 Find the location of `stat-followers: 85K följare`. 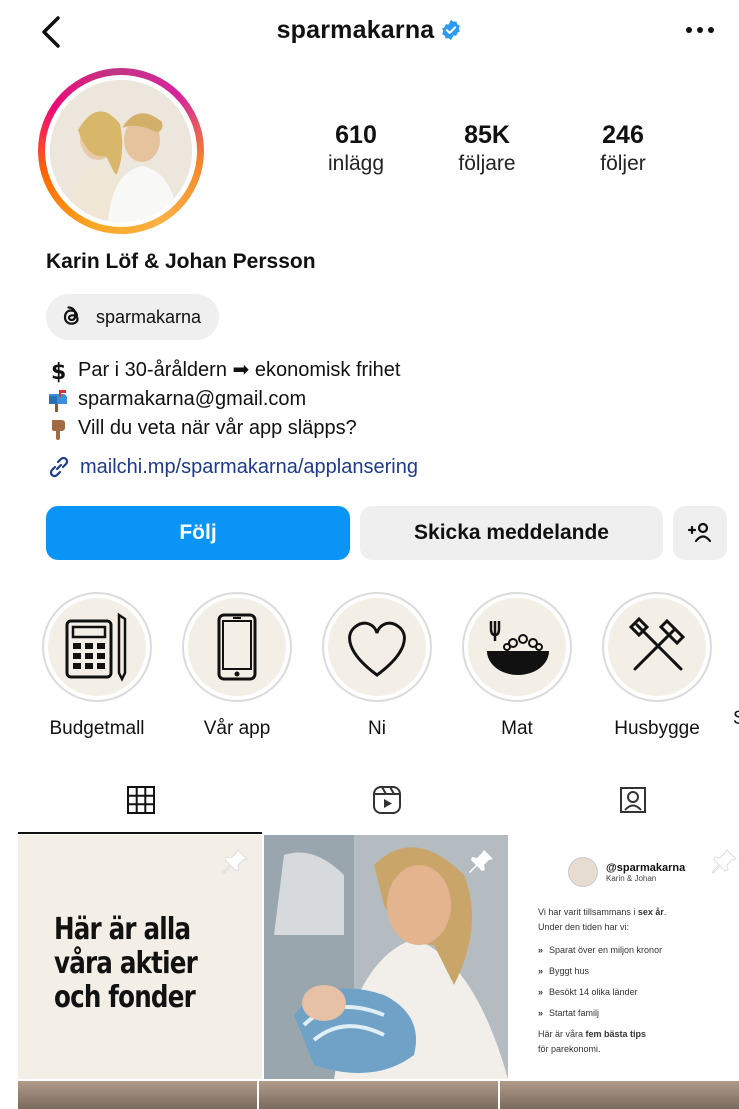

stat-followers: 85K följare is located at coordinates (487, 149).